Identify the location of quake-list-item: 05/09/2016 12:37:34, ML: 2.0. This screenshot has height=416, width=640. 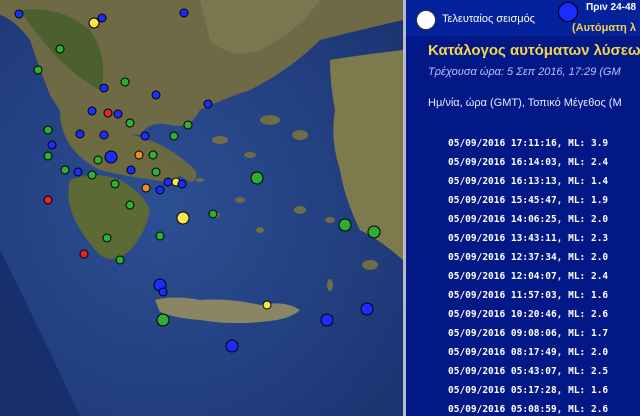
(528, 257).